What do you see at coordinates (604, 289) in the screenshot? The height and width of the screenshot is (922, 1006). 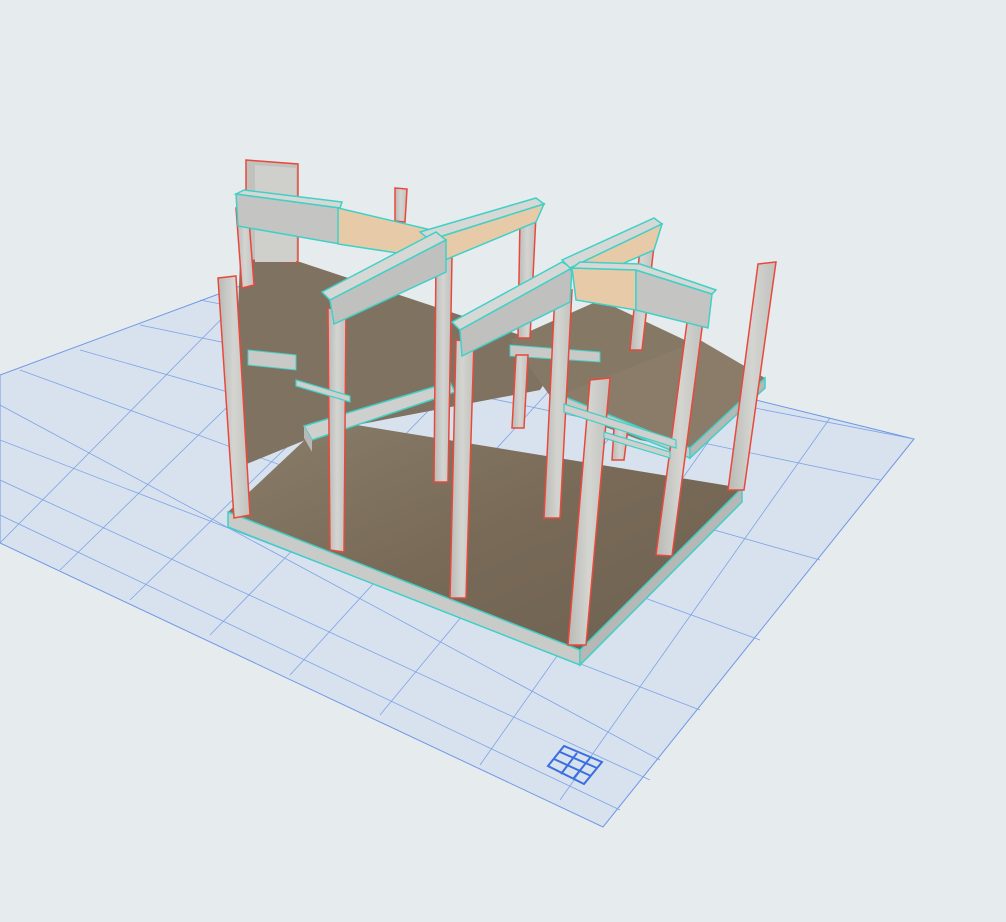 I see `beam` at bounding box center [604, 289].